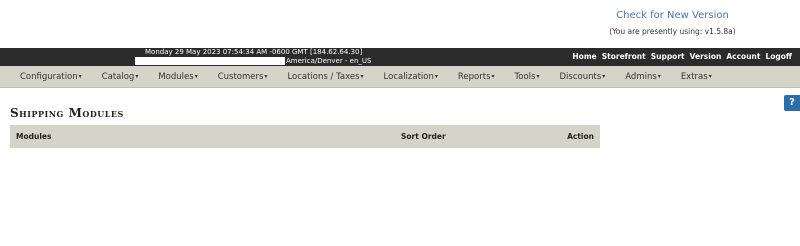  I want to click on menu-configuration: Configuration▾, so click(51, 77).